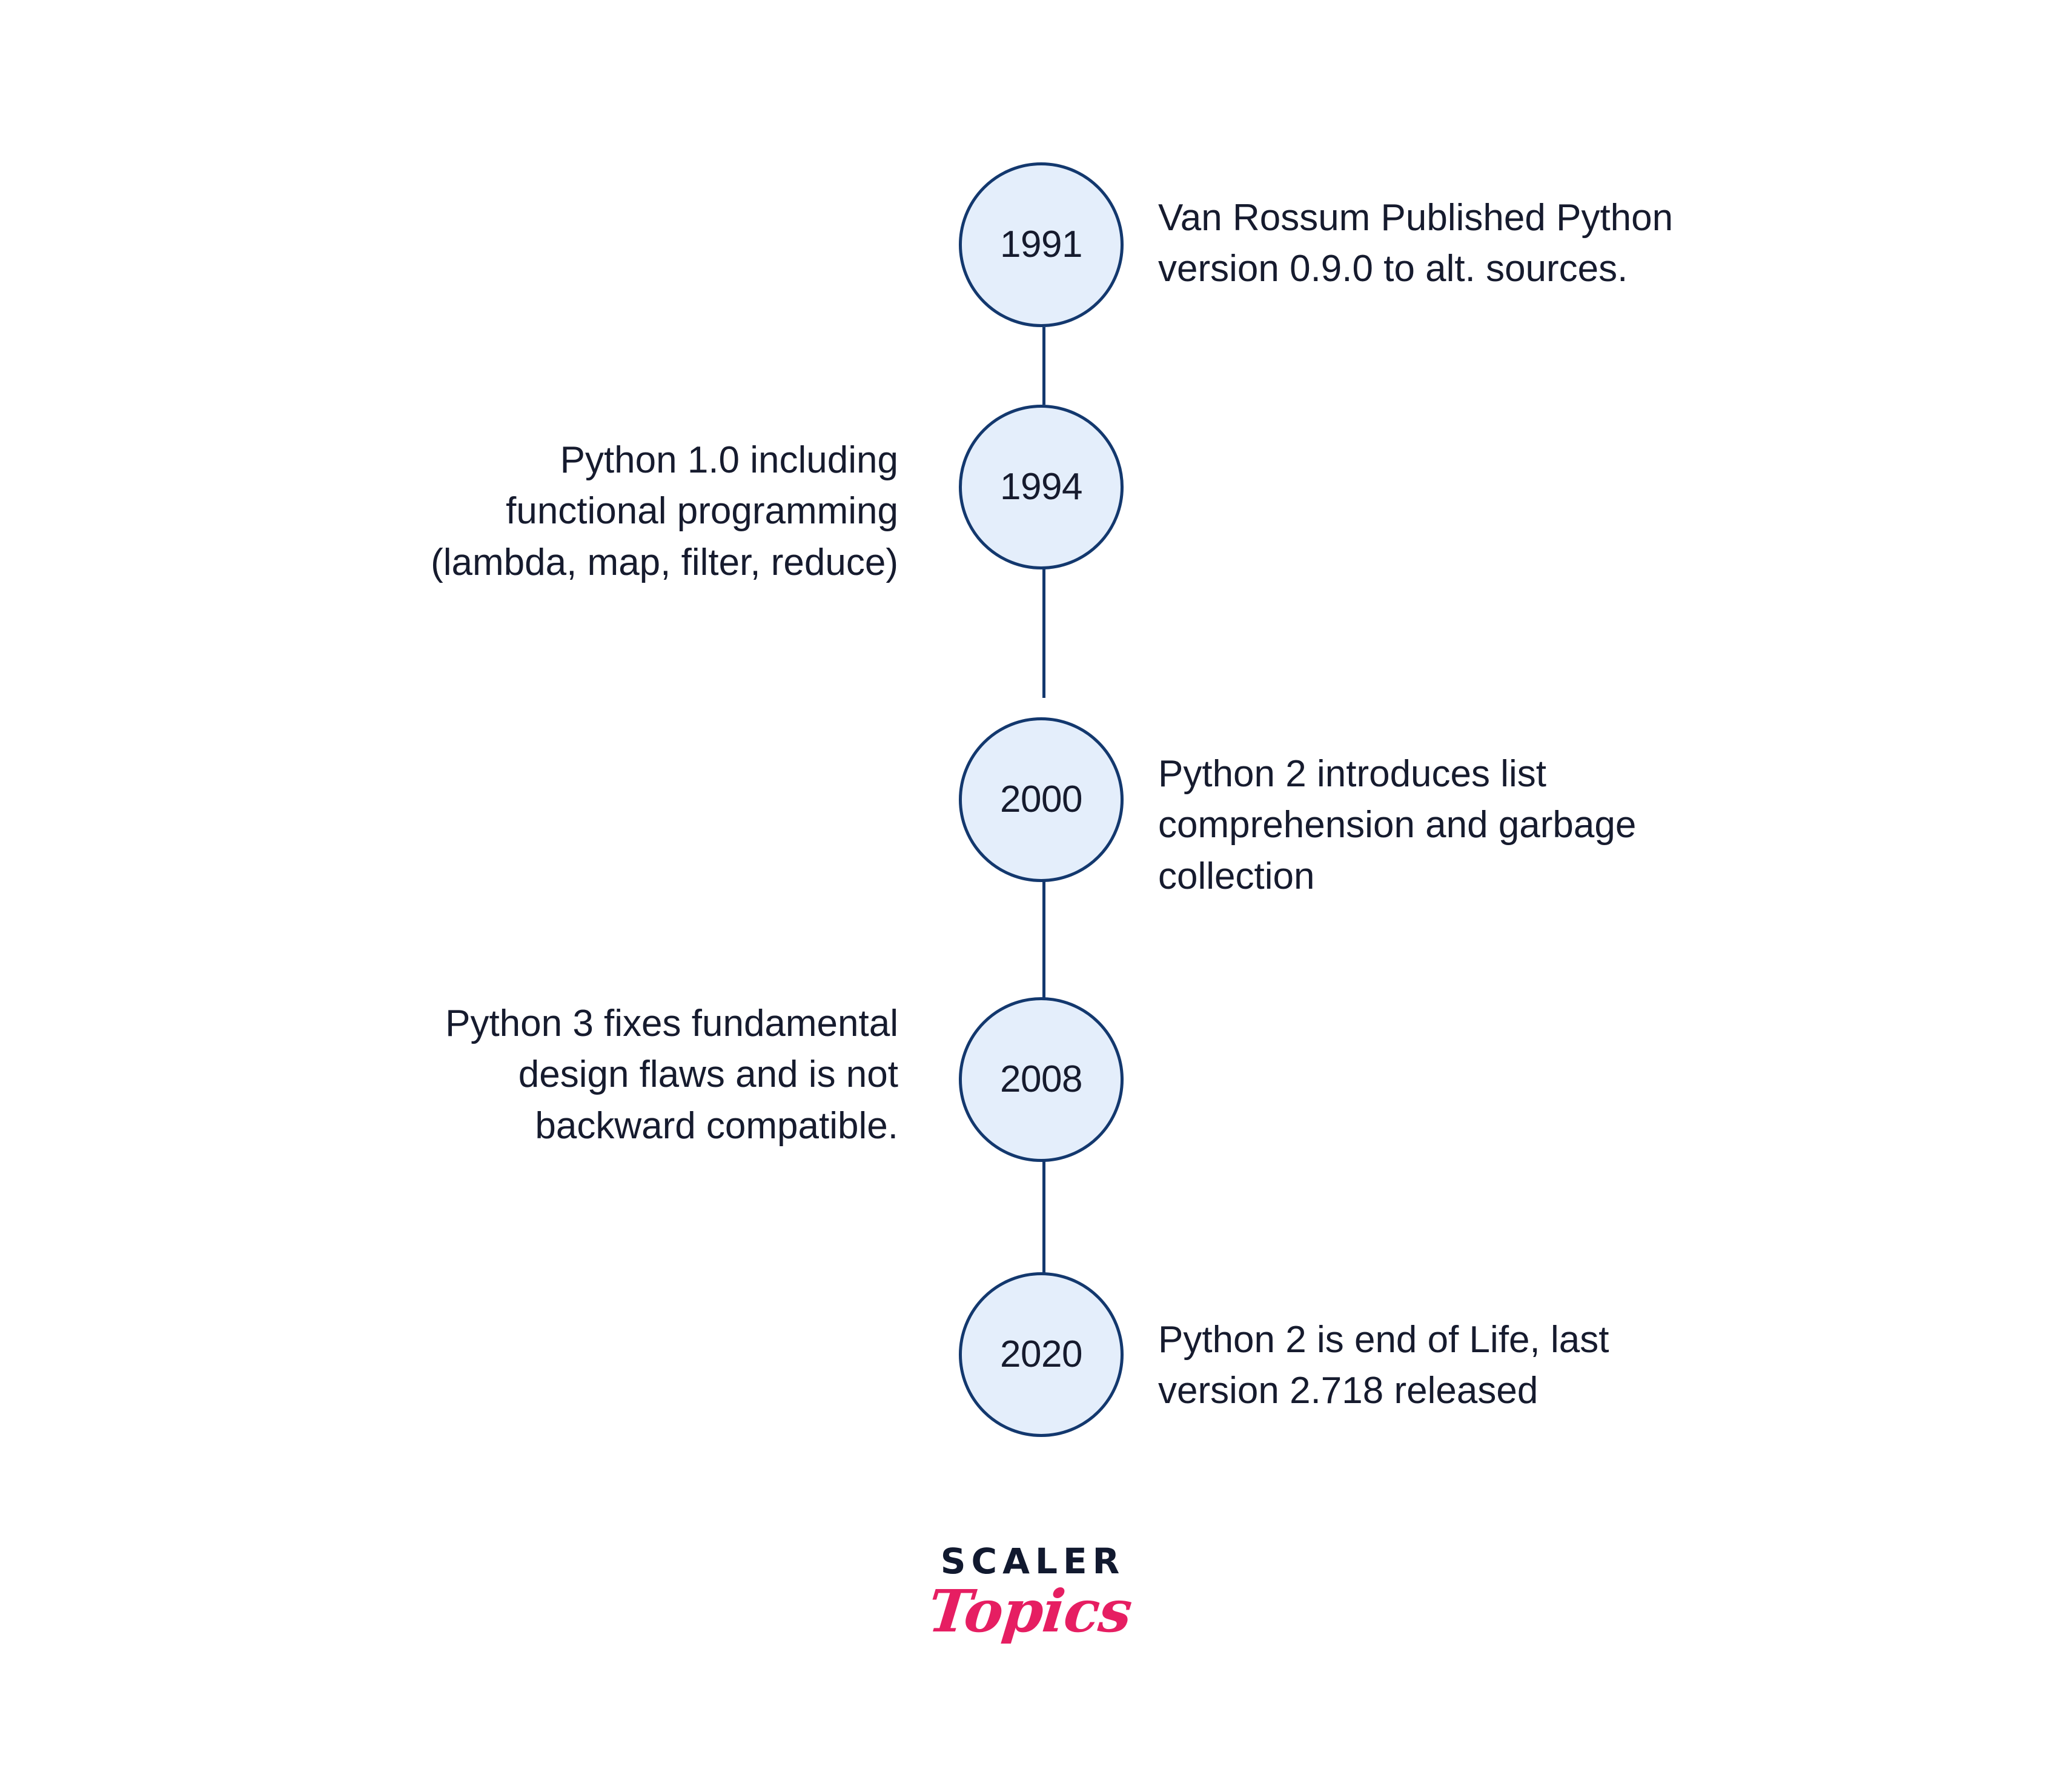 The width and height of the screenshot is (2060, 1792). I want to click on timeline-node-year: 1991, so click(1041, 244).